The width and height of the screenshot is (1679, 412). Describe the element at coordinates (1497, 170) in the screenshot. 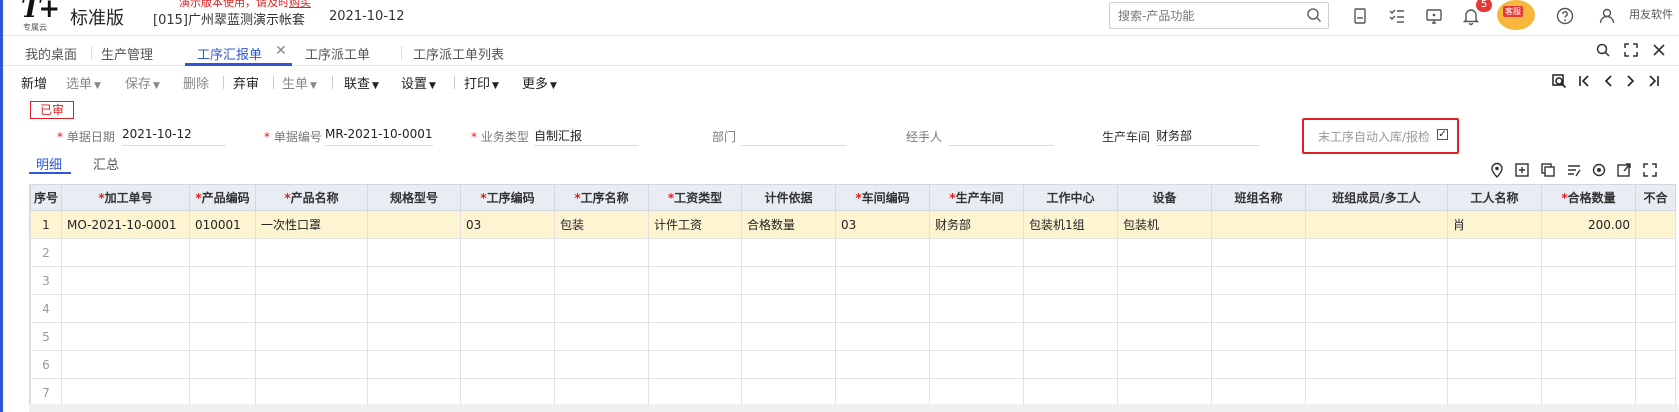

I see `location-pin-icon` at that location.